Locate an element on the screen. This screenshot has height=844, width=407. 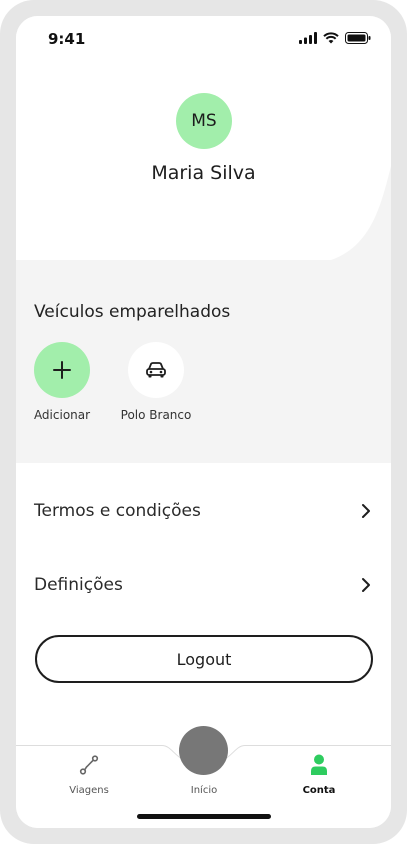
nav-item-viagens: Viagens is located at coordinates (89, 774).